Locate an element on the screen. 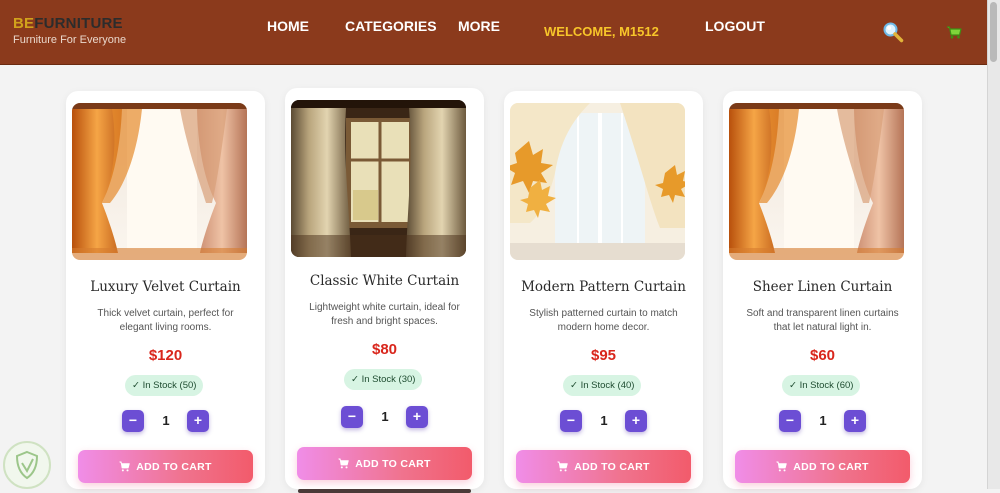 Image resolution: width=1000 pixels, height=493 pixels. product-name: Modern Pattern Curtain is located at coordinates (603, 287).